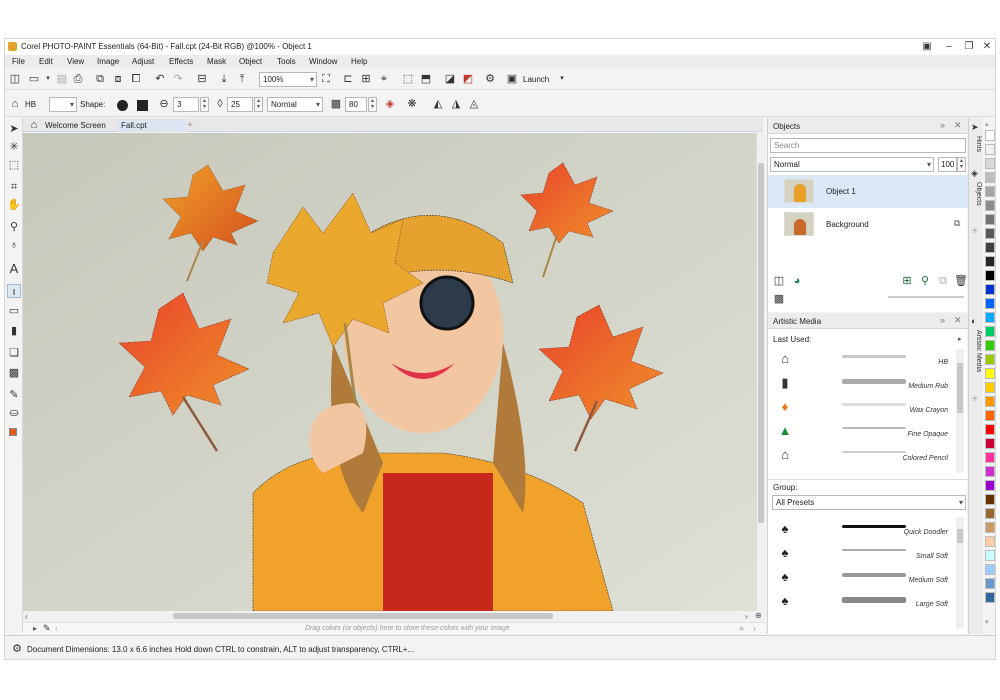 This screenshot has width=1000, height=700. I want to click on last-used-fine-opaque: ▲ Fine Opaque, so click(861, 431).